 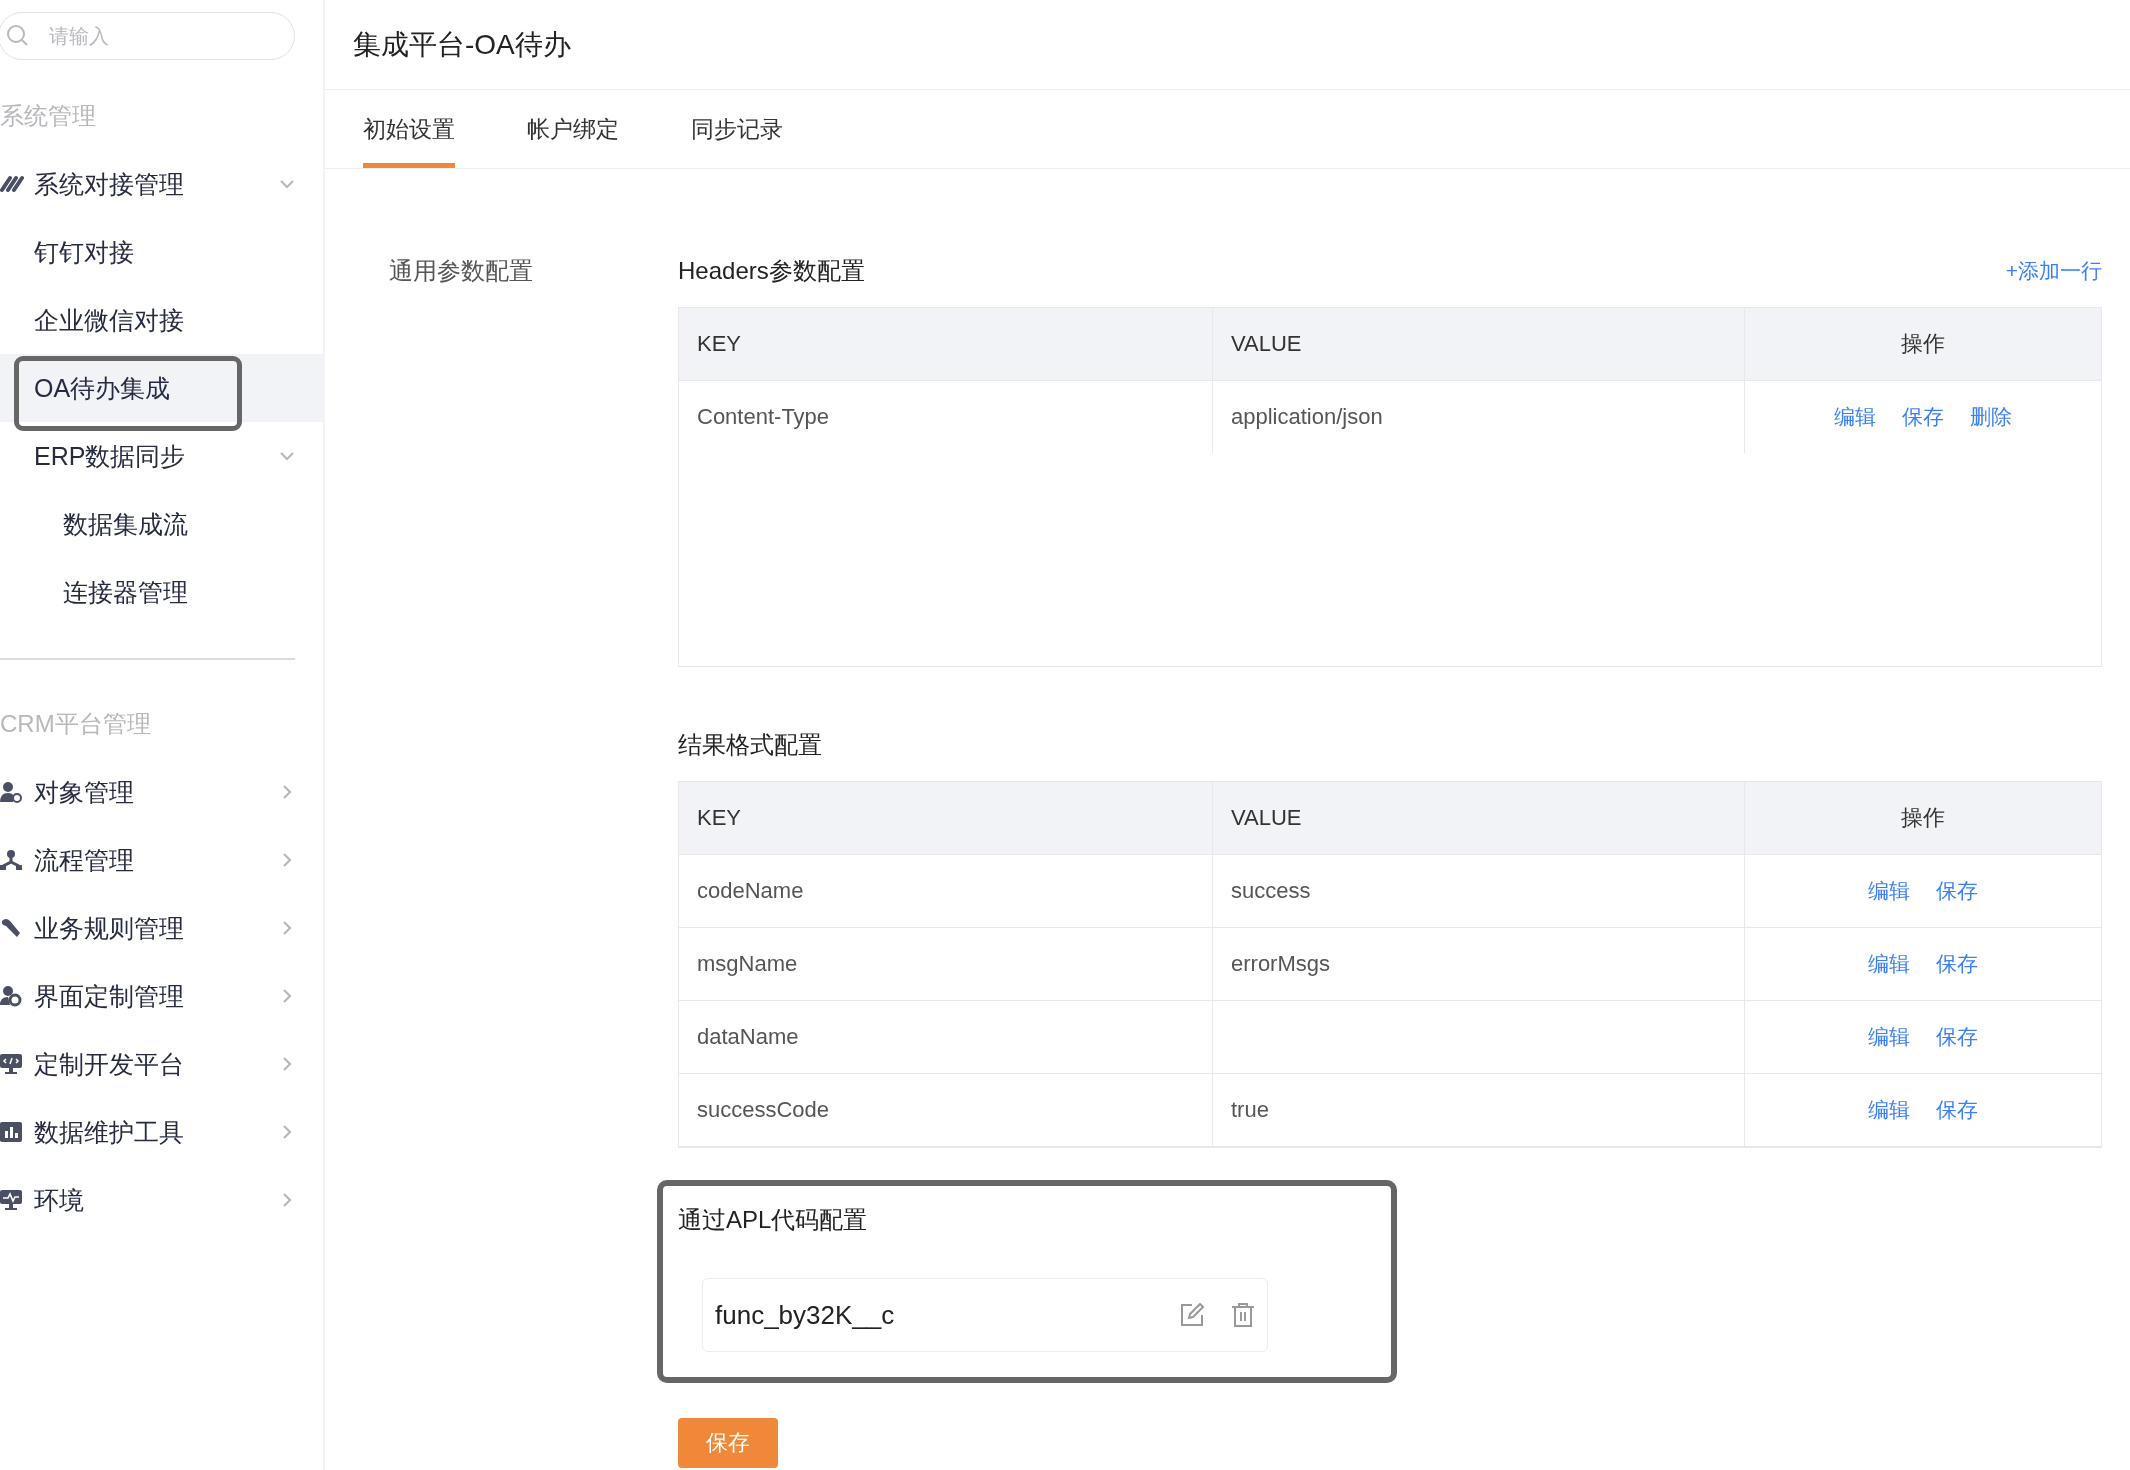 What do you see at coordinates (461, 270) in the screenshot?
I see `settings-nav-item: 通用参数配置` at bounding box center [461, 270].